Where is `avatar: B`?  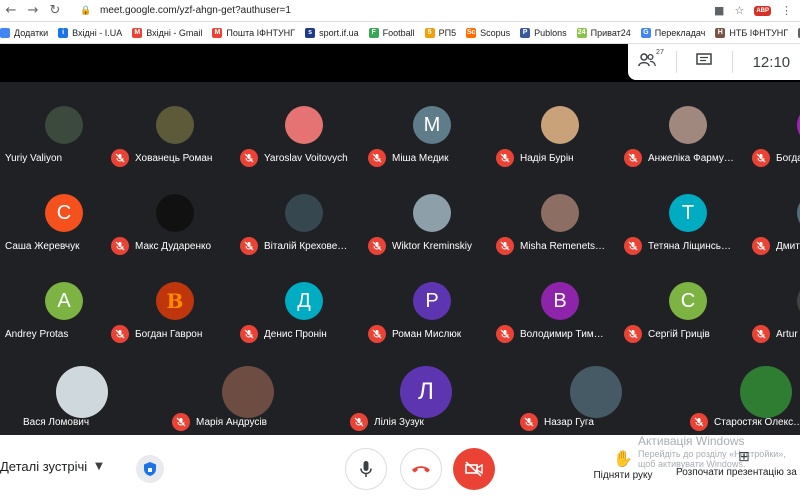 avatar: B is located at coordinates (175, 301).